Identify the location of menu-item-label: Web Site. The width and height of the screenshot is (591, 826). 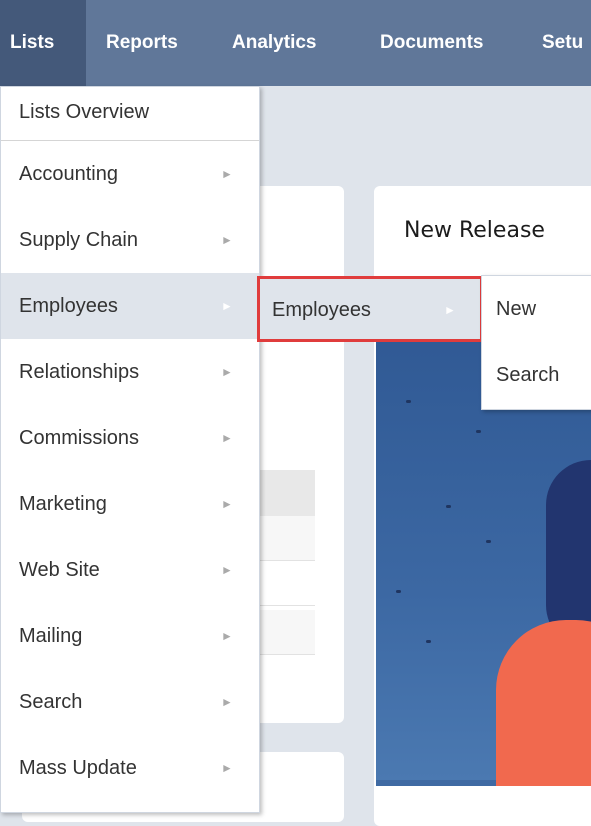
(59, 570).